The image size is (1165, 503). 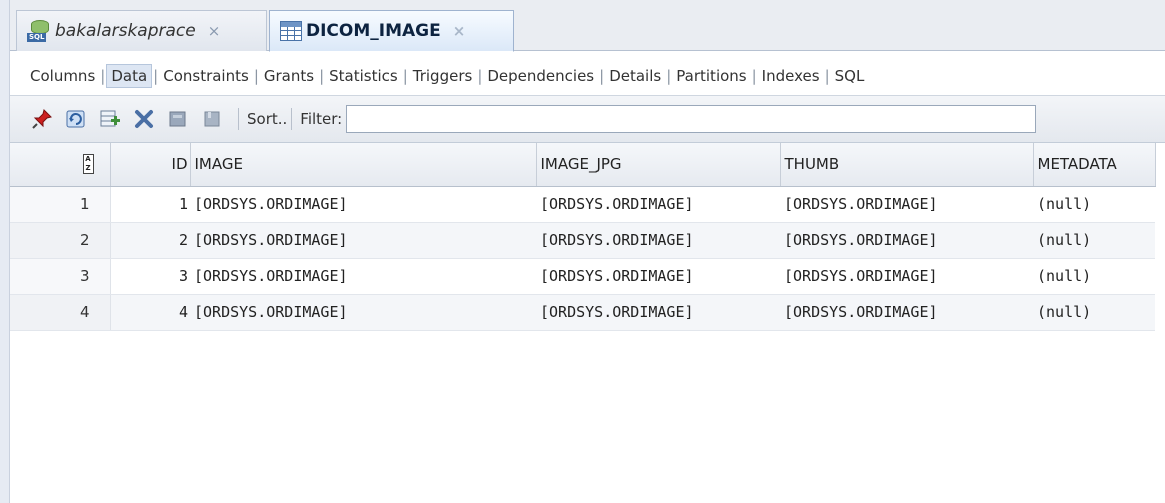 What do you see at coordinates (443, 76) in the screenshot?
I see `subtab-triggers: Triggers` at bounding box center [443, 76].